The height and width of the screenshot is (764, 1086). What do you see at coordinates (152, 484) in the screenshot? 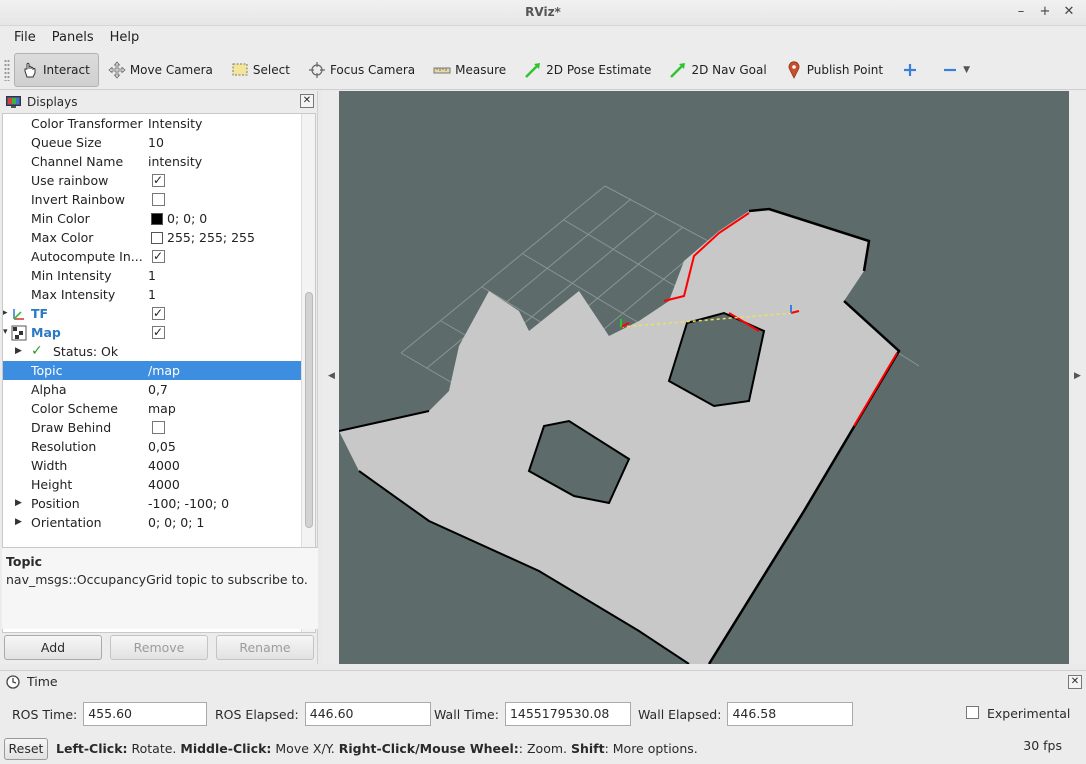
I see `property-row: Height 4000` at bounding box center [152, 484].